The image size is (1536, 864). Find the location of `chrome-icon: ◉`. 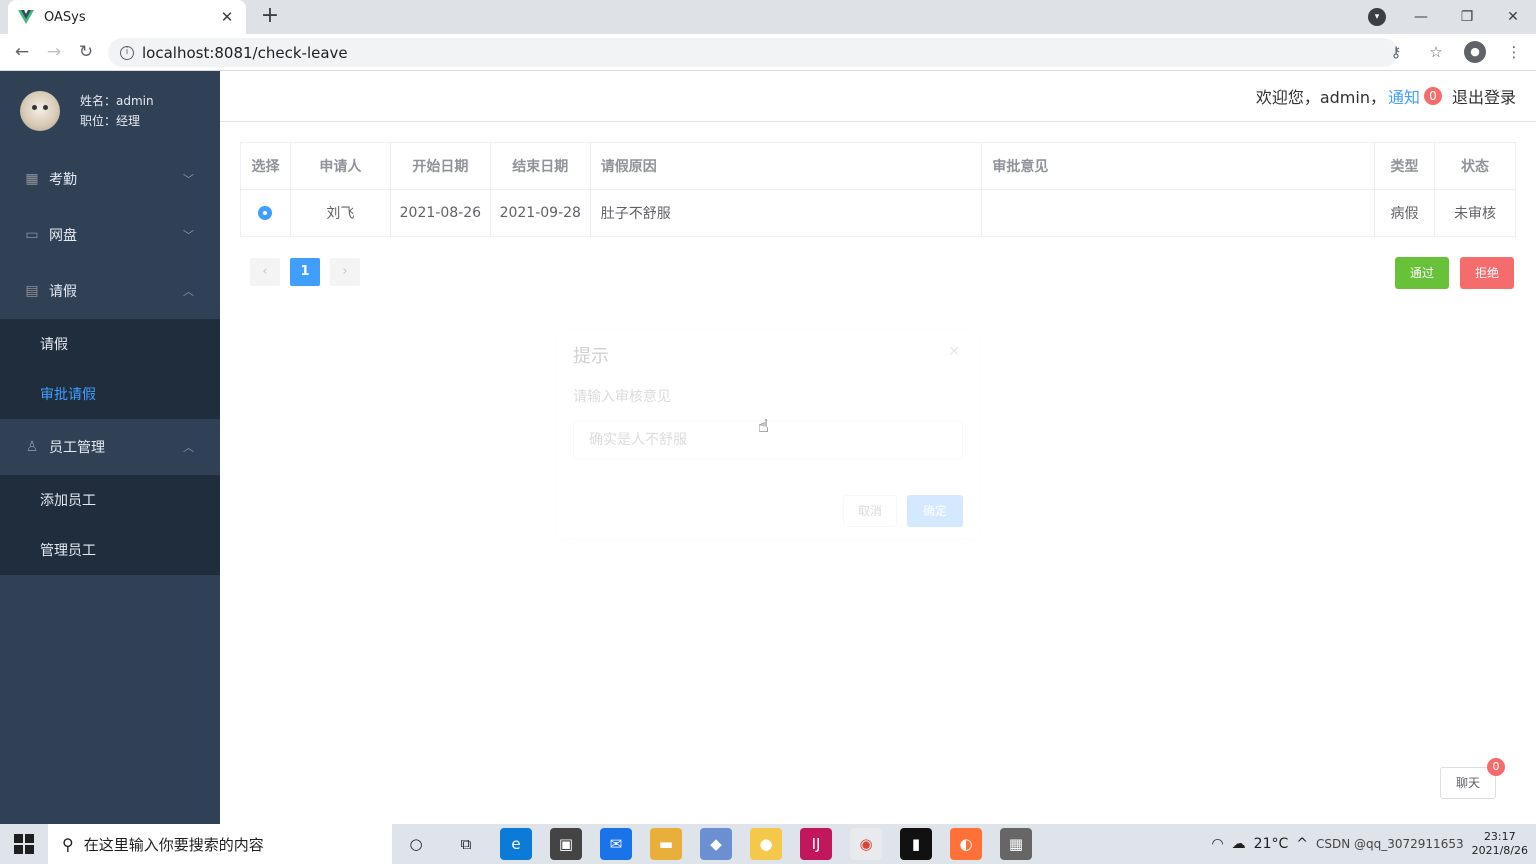

chrome-icon: ◉ is located at coordinates (866, 844).